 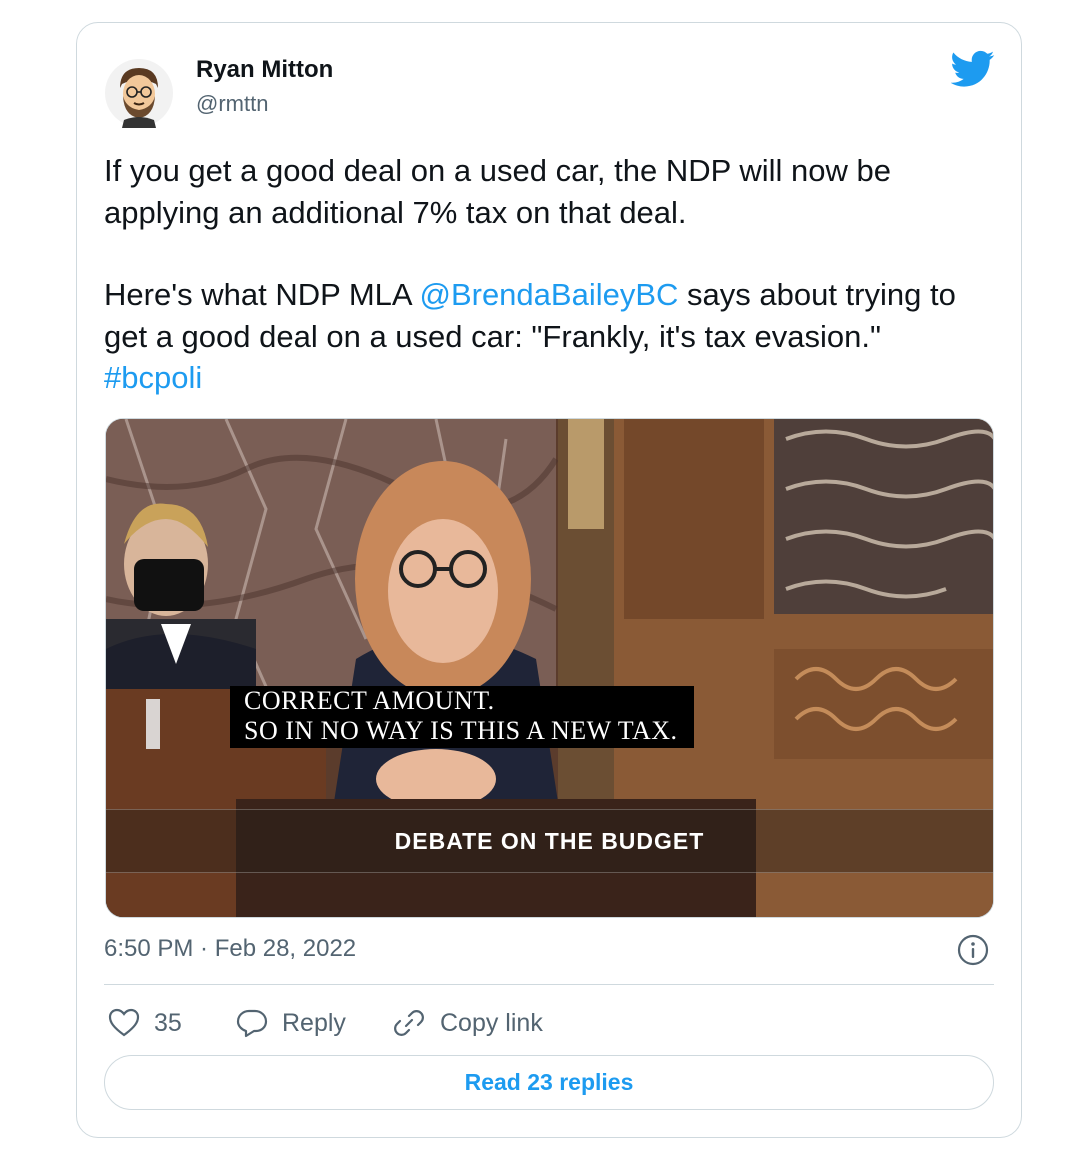 I want to click on tweet-text-segment: Here's what NDP MLA, so click(x=262, y=294).